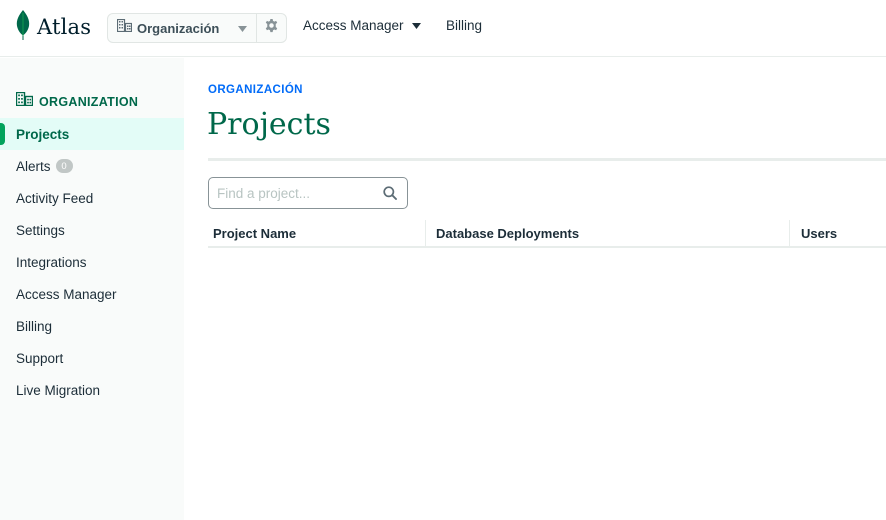  I want to click on sidebar-item-label: Billing, so click(34, 326).